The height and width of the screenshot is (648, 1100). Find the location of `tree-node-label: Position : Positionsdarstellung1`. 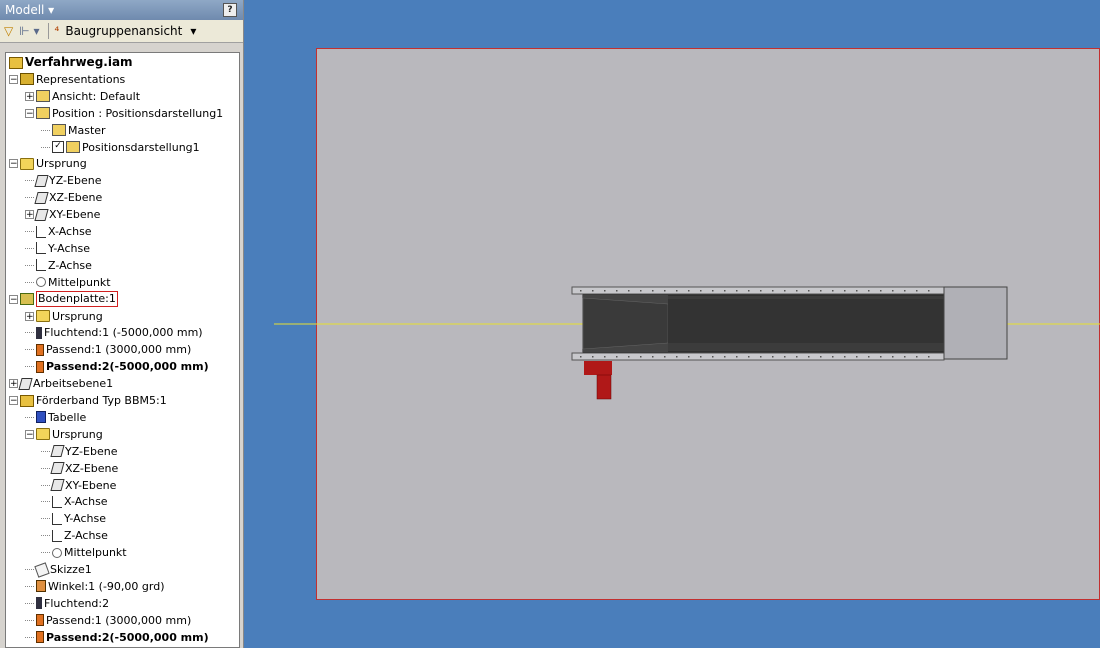

tree-node-label: Position : Positionsdarstellung1 is located at coordinates (138, 113).